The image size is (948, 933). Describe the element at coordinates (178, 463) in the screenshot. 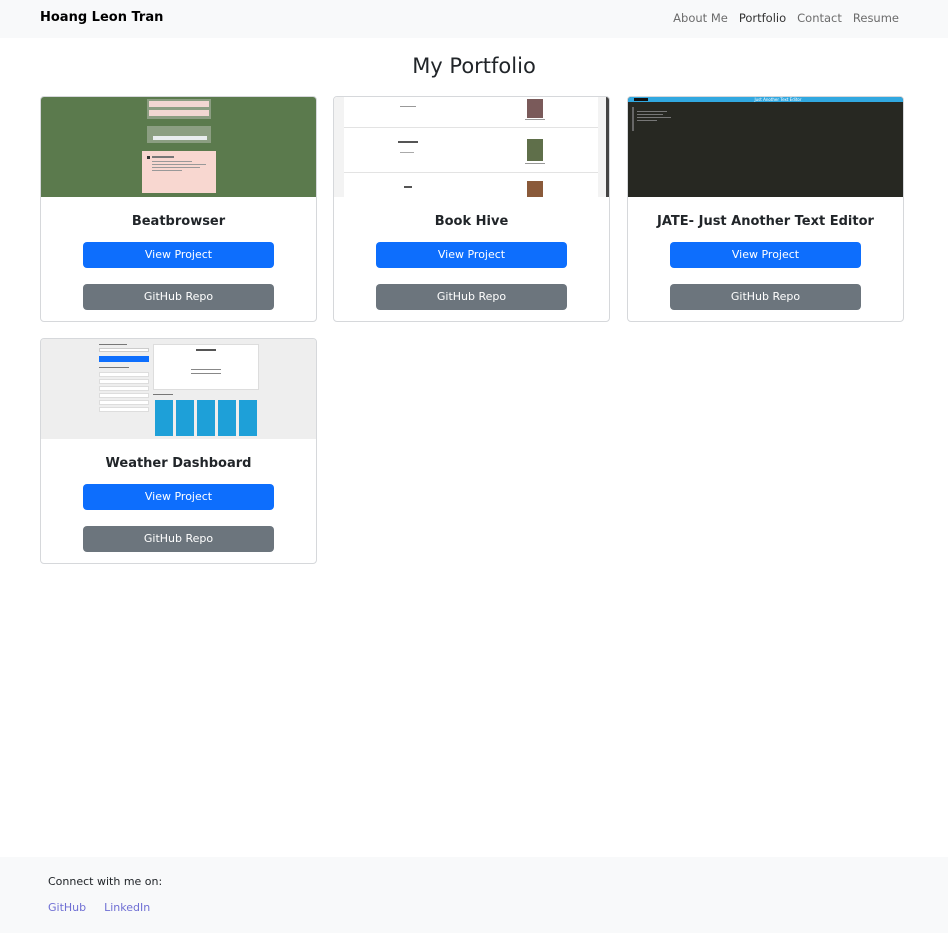

I see `project-title: Weather Dashboard` at that location.